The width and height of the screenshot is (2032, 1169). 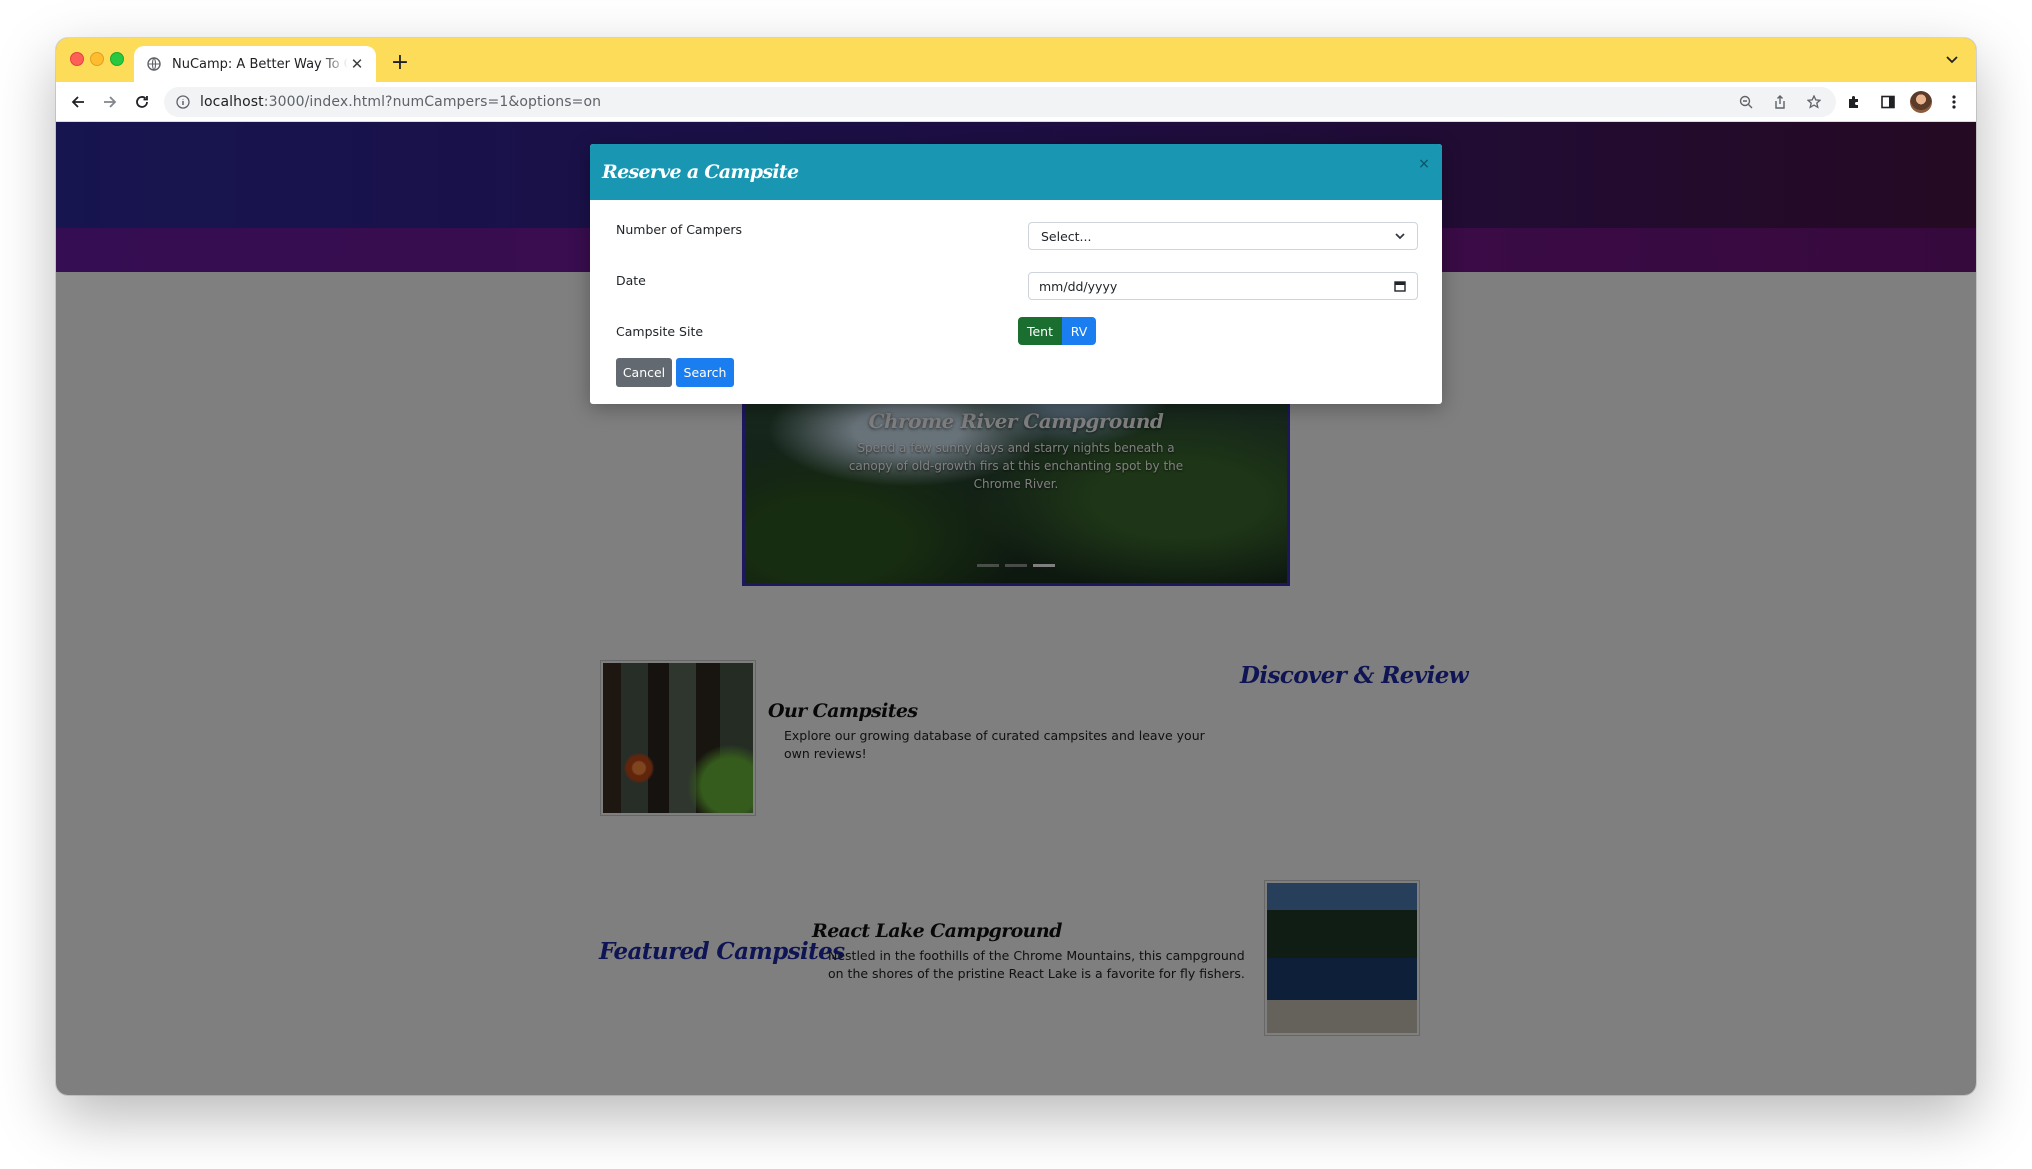 What do you see at coordinates (183, 102) in the screenshot?
I see `info-icon` at bounding box center [183, 102].